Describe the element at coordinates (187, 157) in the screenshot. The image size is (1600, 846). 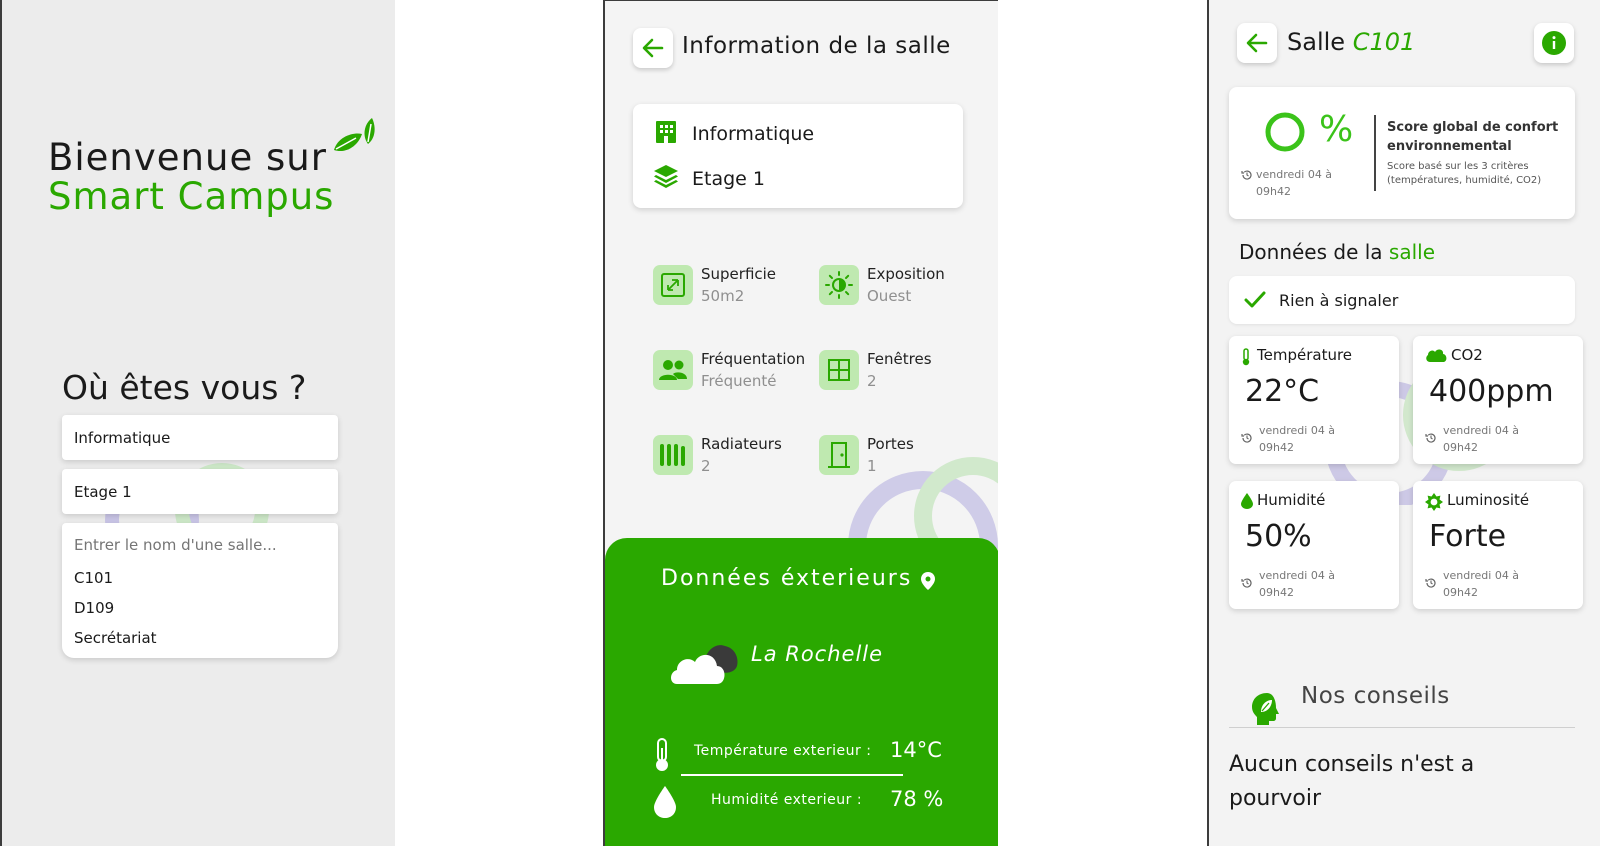
I see `welcome-line1: Bienvenue sur` at that location.